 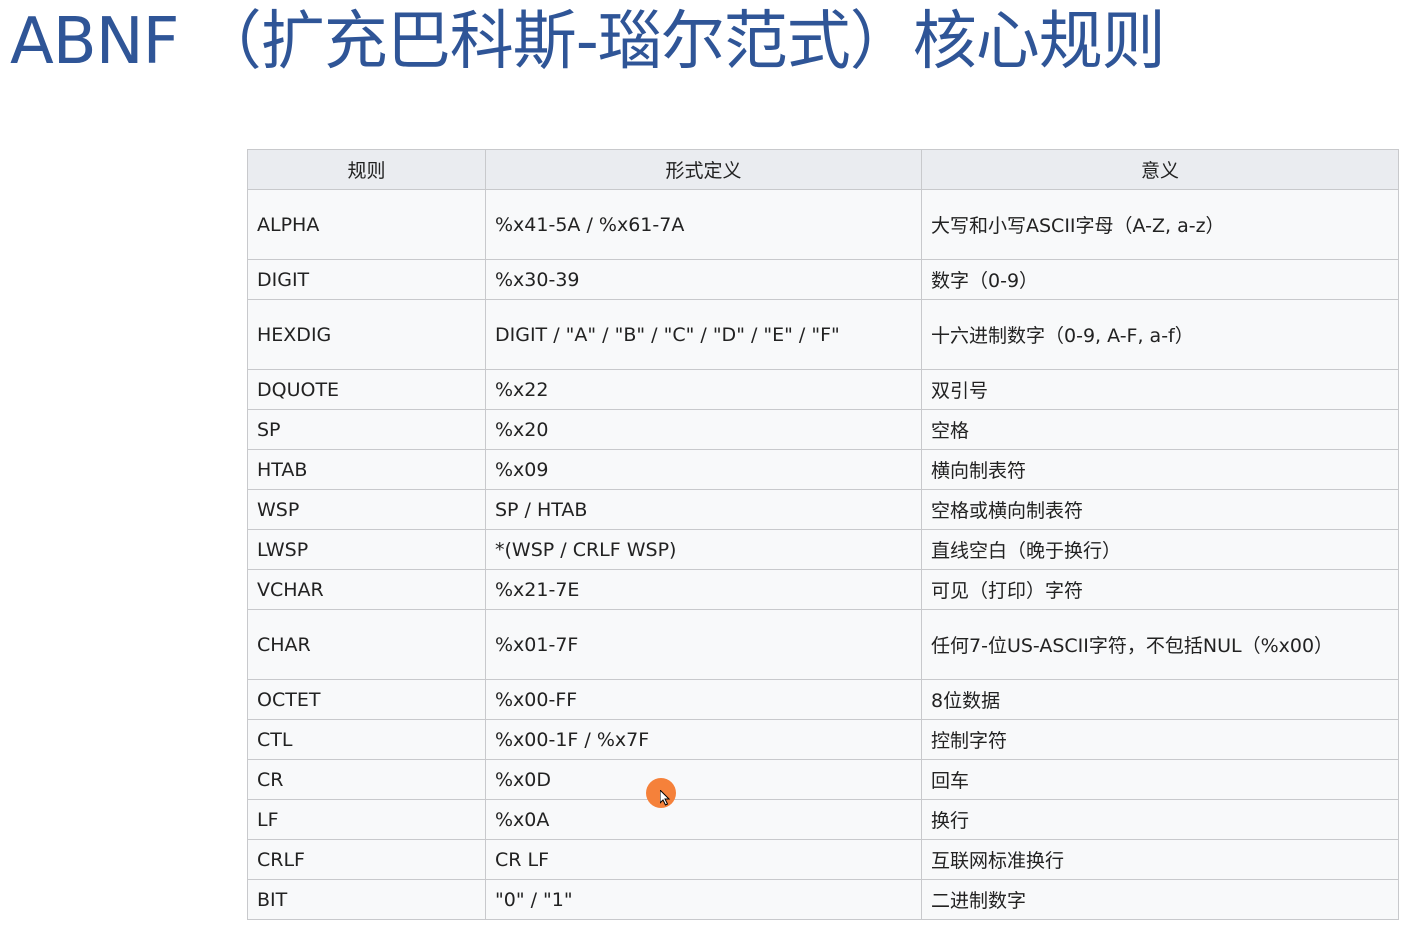 I want to click on cell-definition: %x21-7E, so click(x=703, y=589).